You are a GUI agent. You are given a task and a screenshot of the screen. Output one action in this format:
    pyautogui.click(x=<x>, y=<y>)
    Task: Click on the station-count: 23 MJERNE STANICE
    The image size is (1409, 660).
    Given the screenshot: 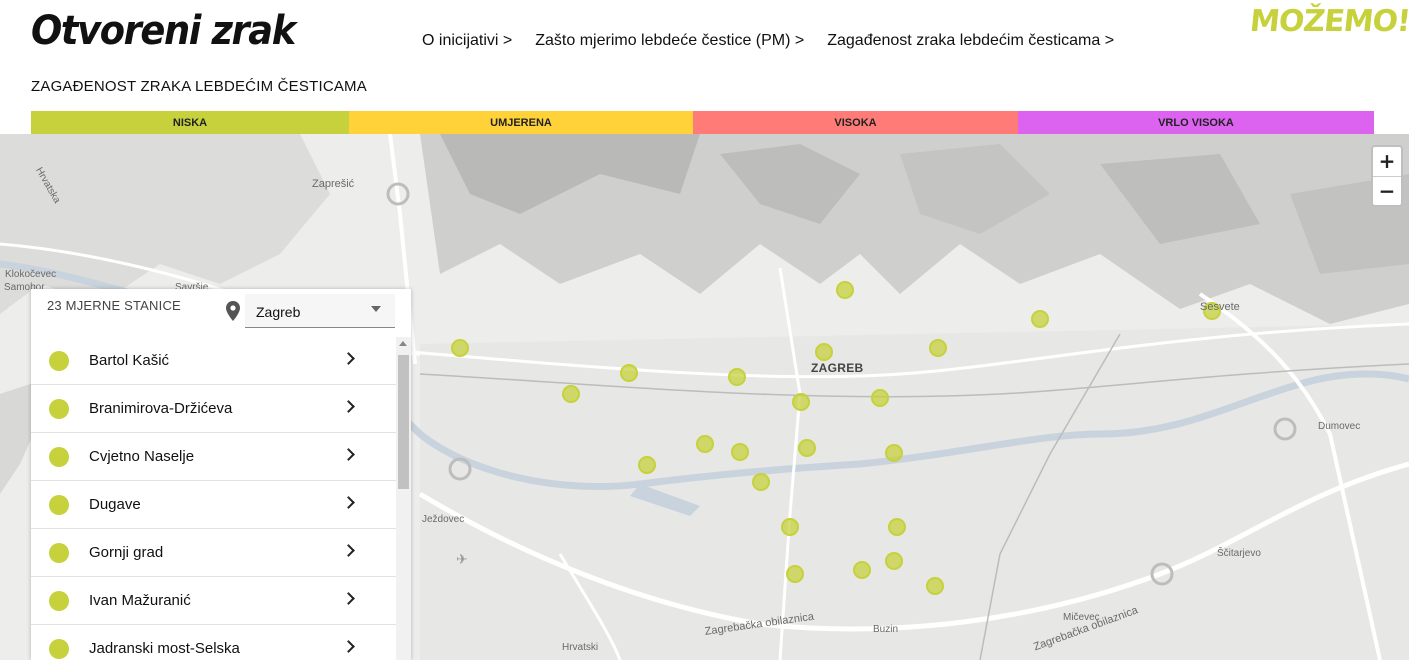 What is the action you would take?
    pyautogui.click(x=114, y=305)
    